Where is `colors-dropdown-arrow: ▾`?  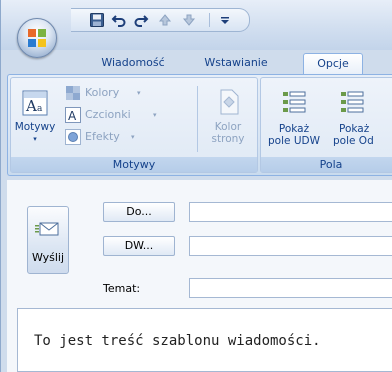 colors-dropdown-arrow: ▾ is located at coordinates (139, 93).